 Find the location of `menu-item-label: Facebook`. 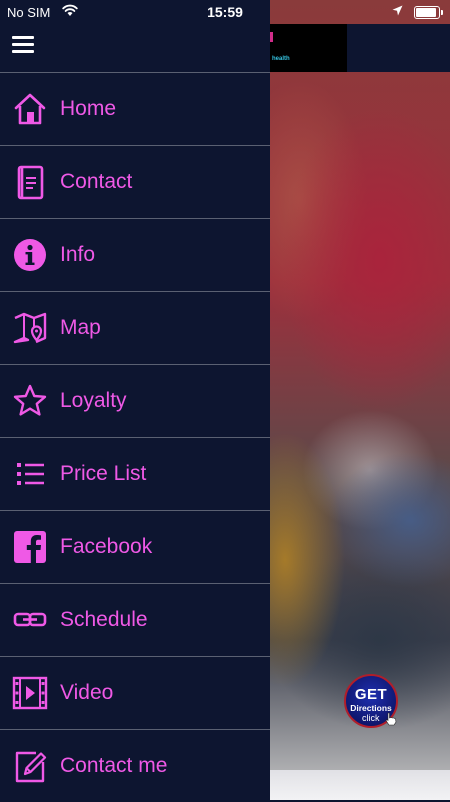

menu-item-label: Facebook is located at coordinates (106, 546).